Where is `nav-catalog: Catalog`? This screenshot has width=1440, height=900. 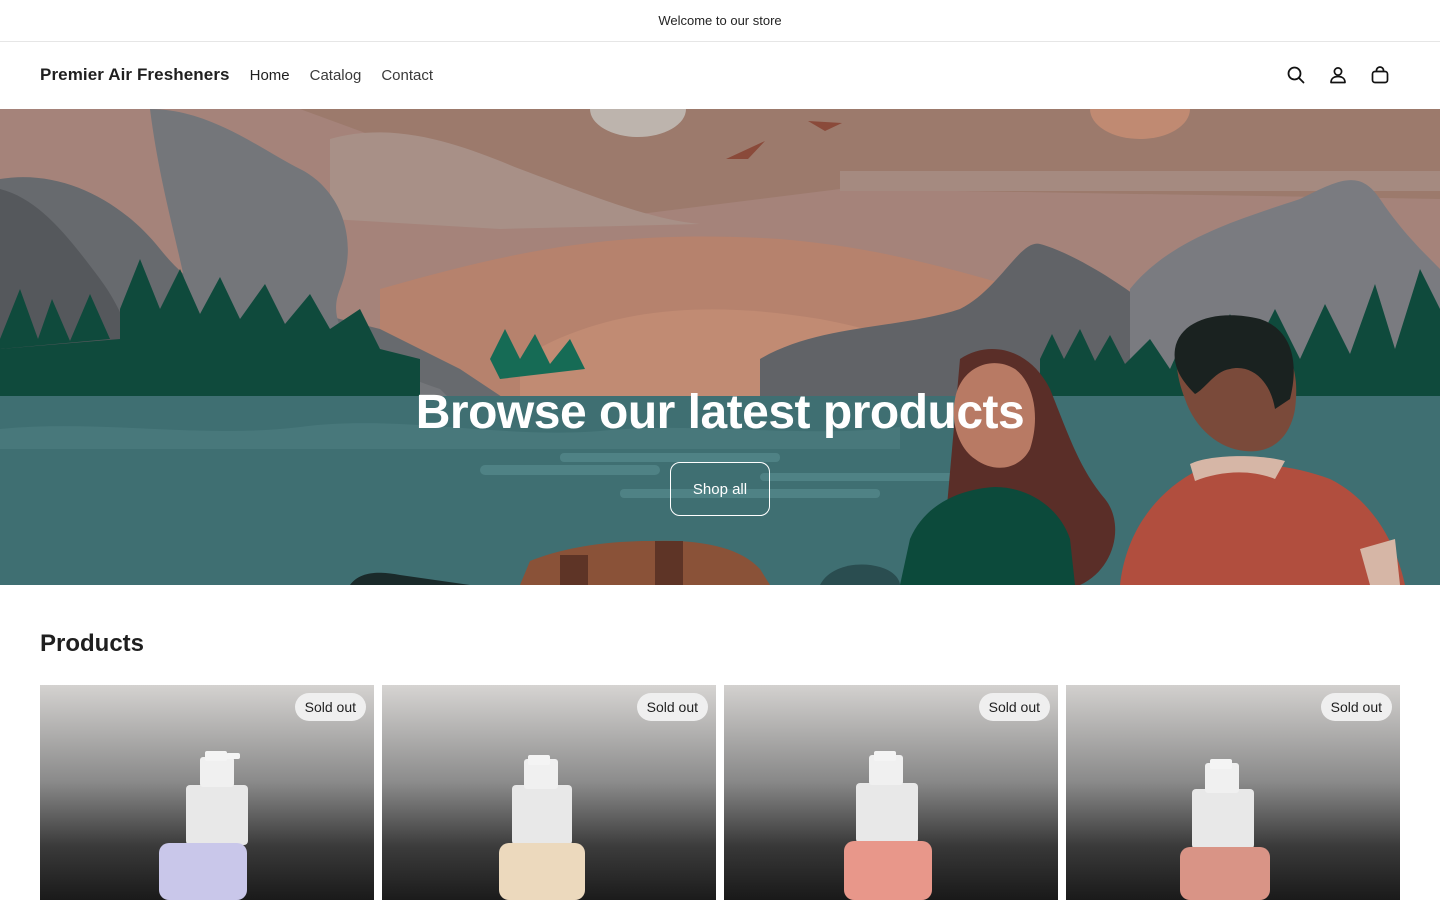 nav-catalog: Catalog is located at coordinates (336, 75).